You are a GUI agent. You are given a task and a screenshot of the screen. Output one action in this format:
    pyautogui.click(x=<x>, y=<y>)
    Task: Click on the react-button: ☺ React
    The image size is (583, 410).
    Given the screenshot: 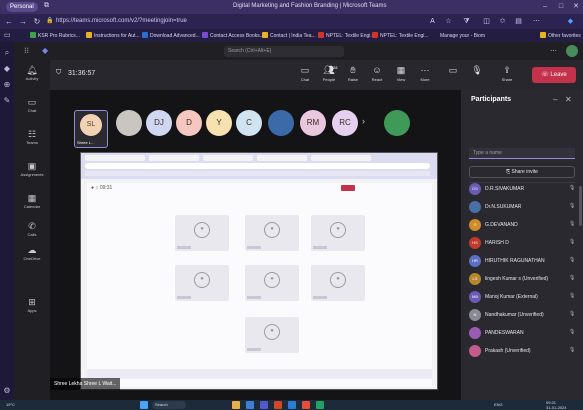 What is the action you would take?
    pyautogui.click(x=377, y=76)
    